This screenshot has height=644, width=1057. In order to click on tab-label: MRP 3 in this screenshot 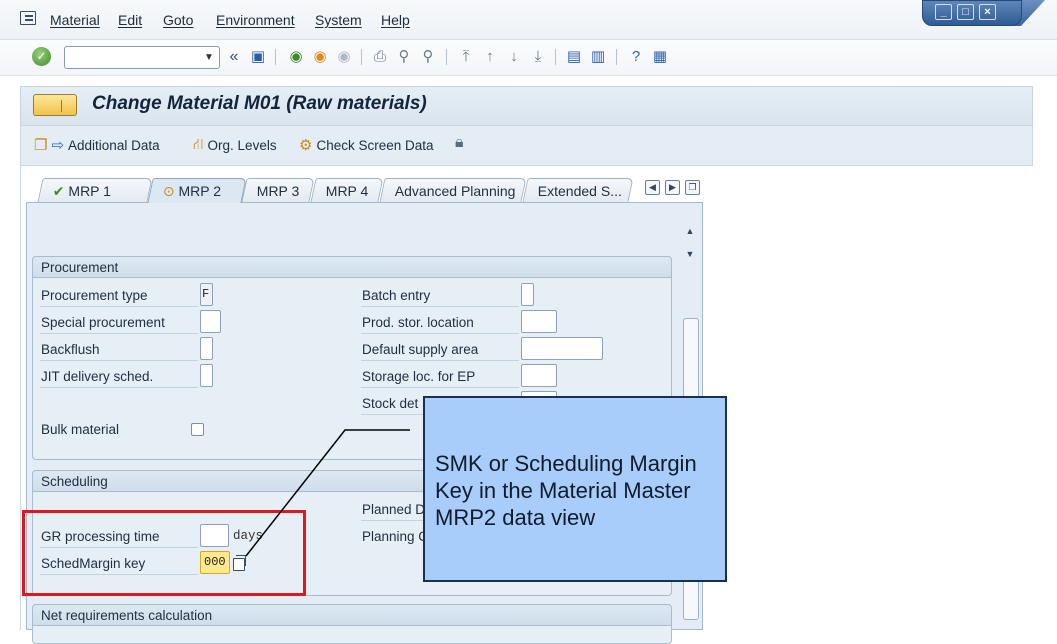, I will do `click(278, 191)`.